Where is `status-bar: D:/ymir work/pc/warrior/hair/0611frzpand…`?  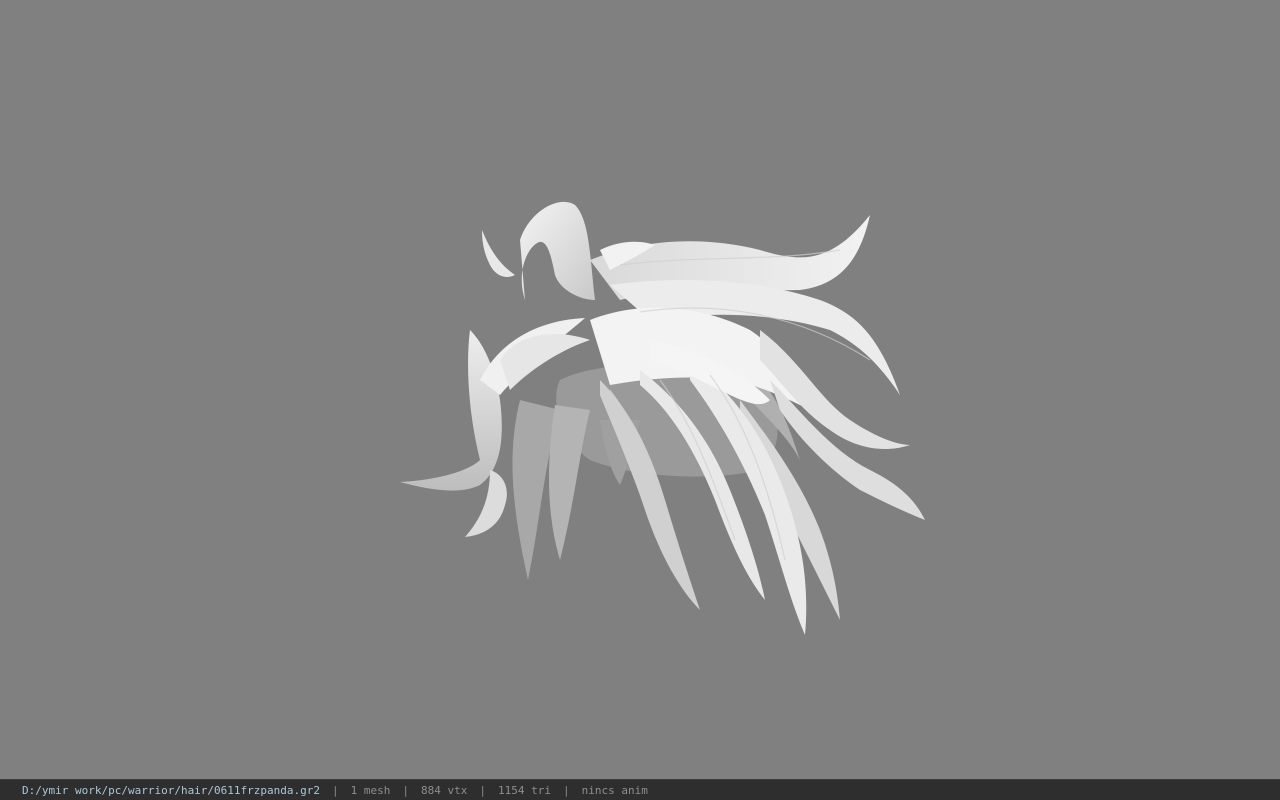 status-bar: D:/ymir work/pc/warrior/hair/0611frzpand… is located at coordinates (640, 789).